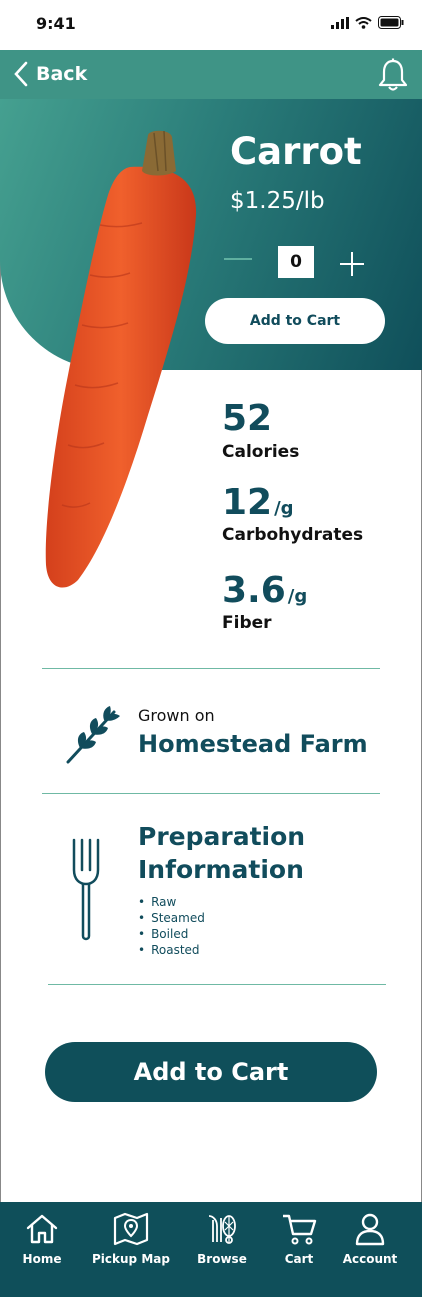 This screenshot has width=422, height=1297. Describe the element at coordinates (247, 623) in the screenshot. I see `fiber-label: Fiber` at that location.